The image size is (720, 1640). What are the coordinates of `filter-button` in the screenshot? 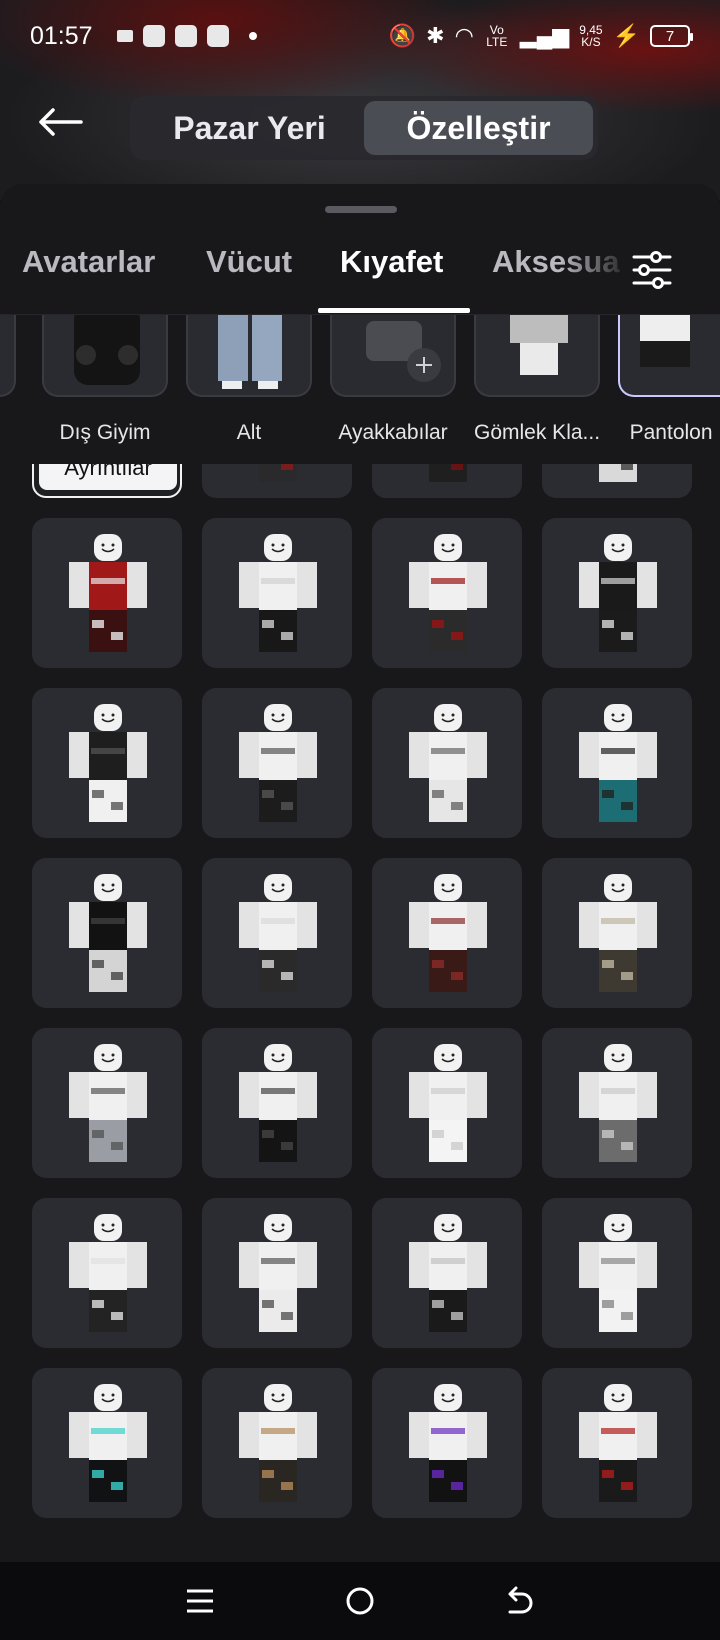 It's located at (652, 270).